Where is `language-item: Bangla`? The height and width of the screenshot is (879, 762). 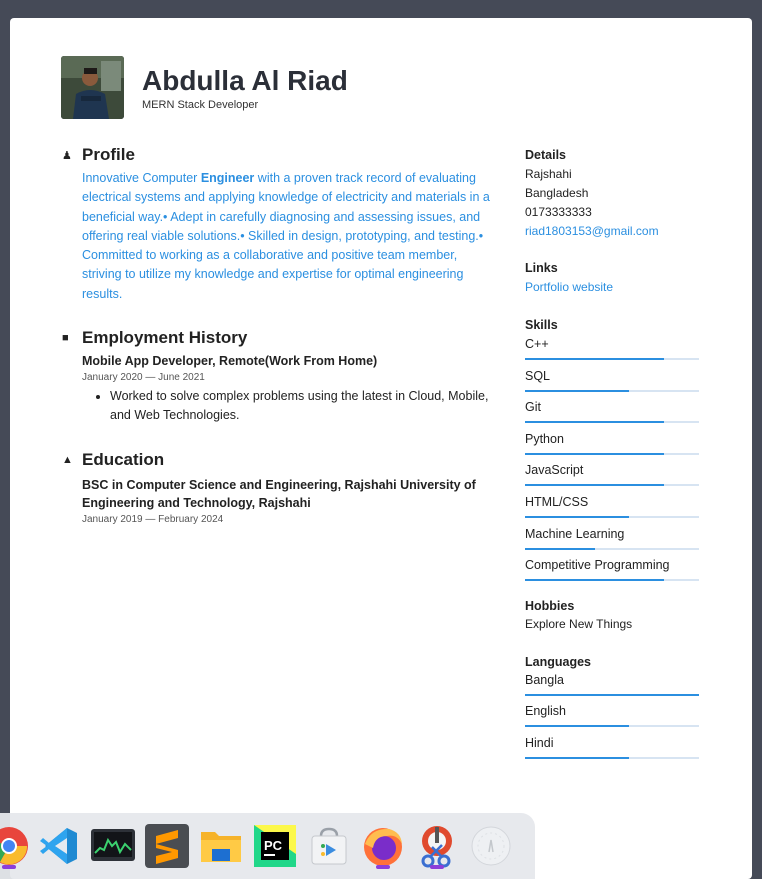 language-item: Bangla is located at coordinates (612, 688).